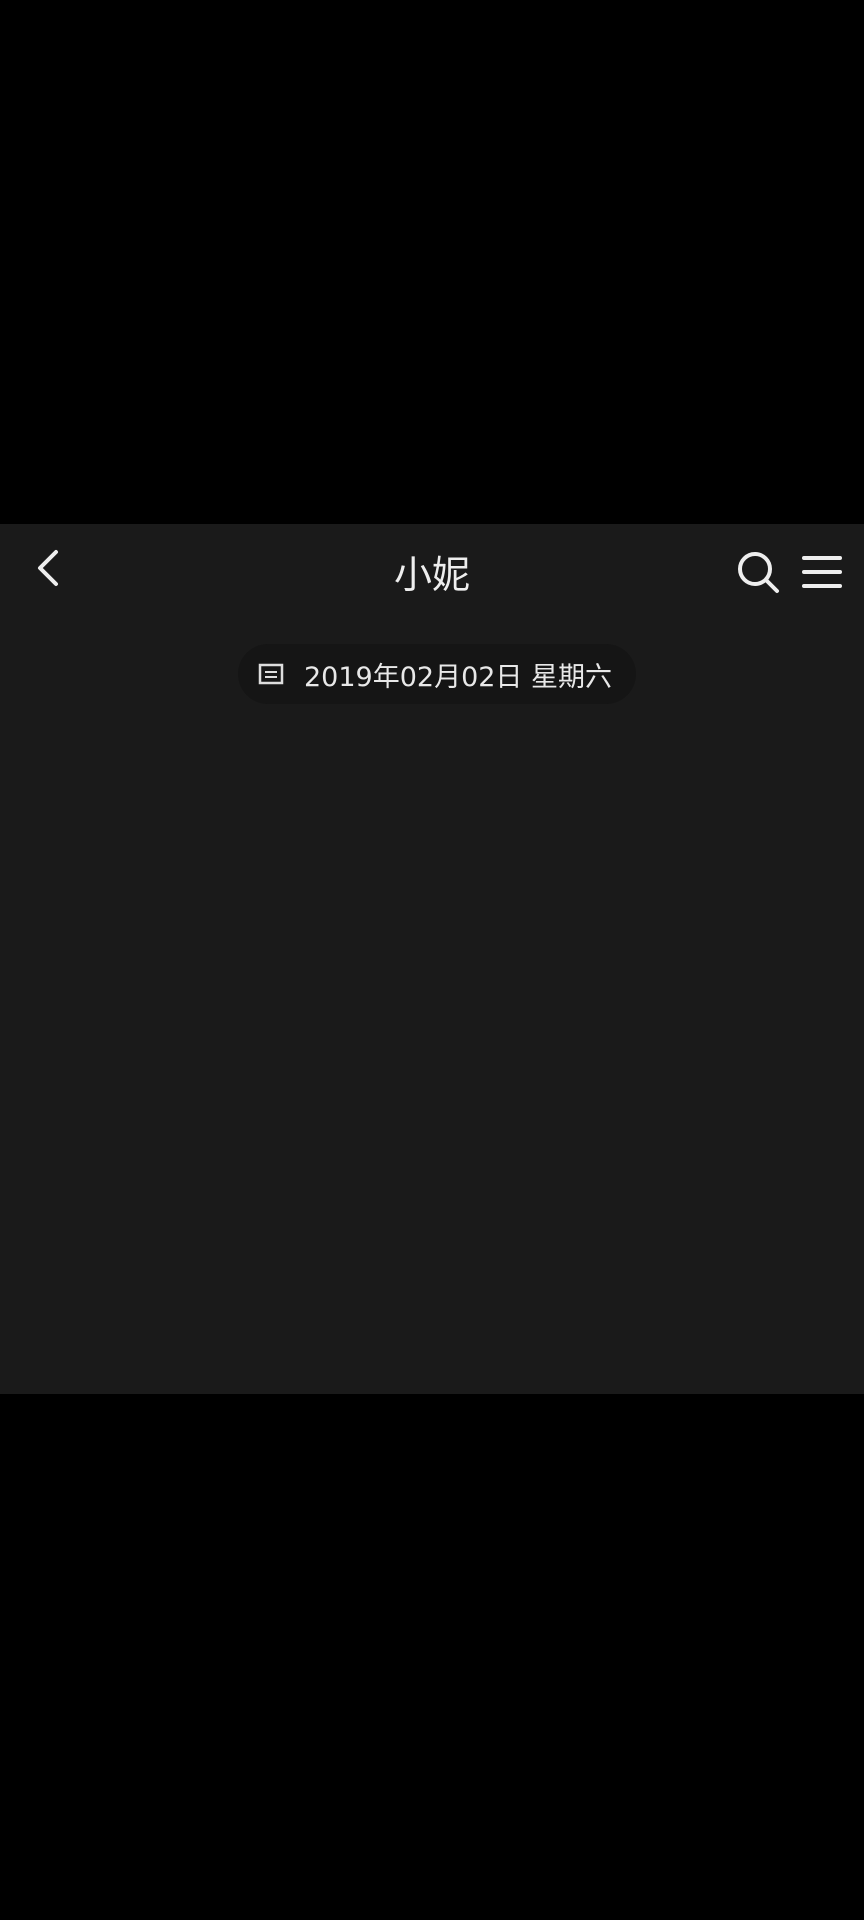 Image resolution: width=864 pixels, height=1920 pixels. Describe the element at coordinates (458, 677) in the screenshot. I see `date-text: 2019年02月02日 星期六` at that location.